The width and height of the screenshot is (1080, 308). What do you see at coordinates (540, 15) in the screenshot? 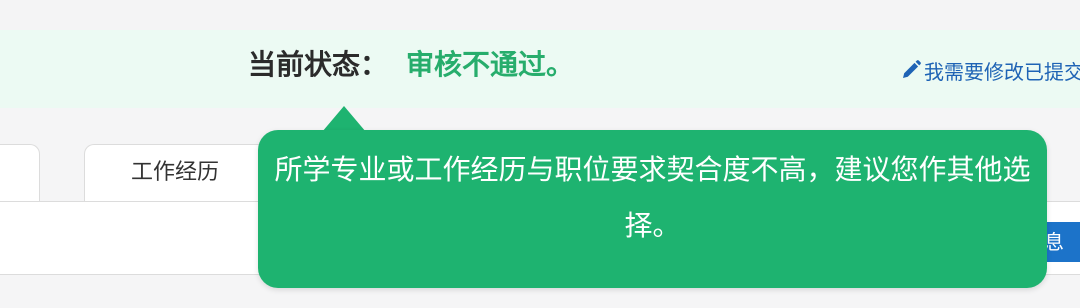
I see `top-strip` at bounding box center [540, 15].